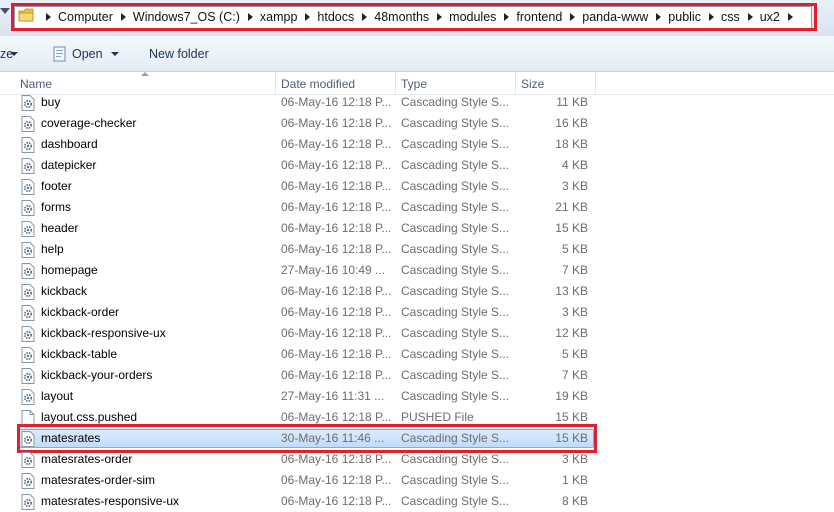  I want to click on column-header-name: Name, so click(138, 83).